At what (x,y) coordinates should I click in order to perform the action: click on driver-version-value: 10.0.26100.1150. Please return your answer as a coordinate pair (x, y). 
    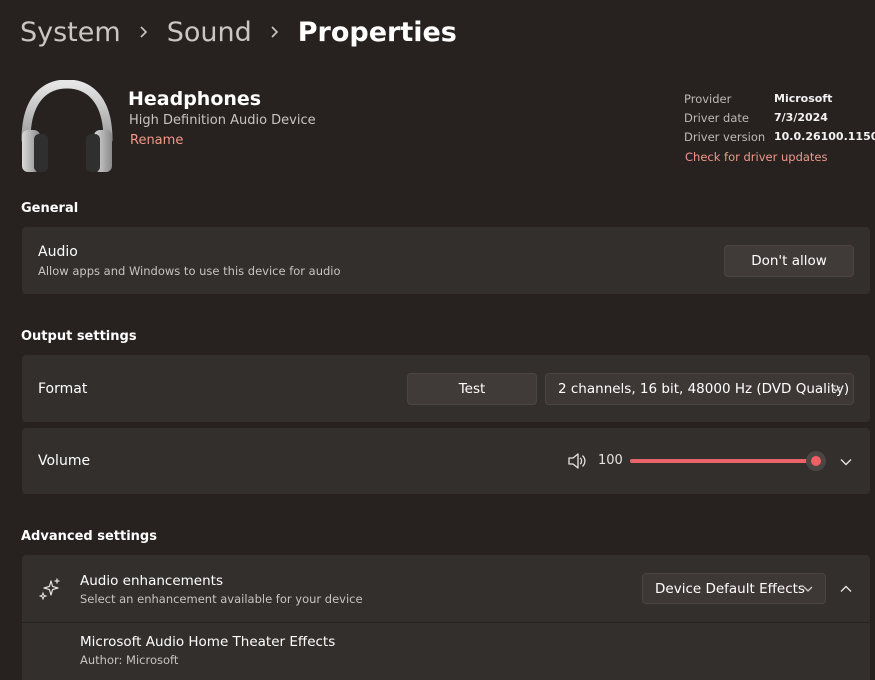
    Looking at the image, I should click on (824, 136).